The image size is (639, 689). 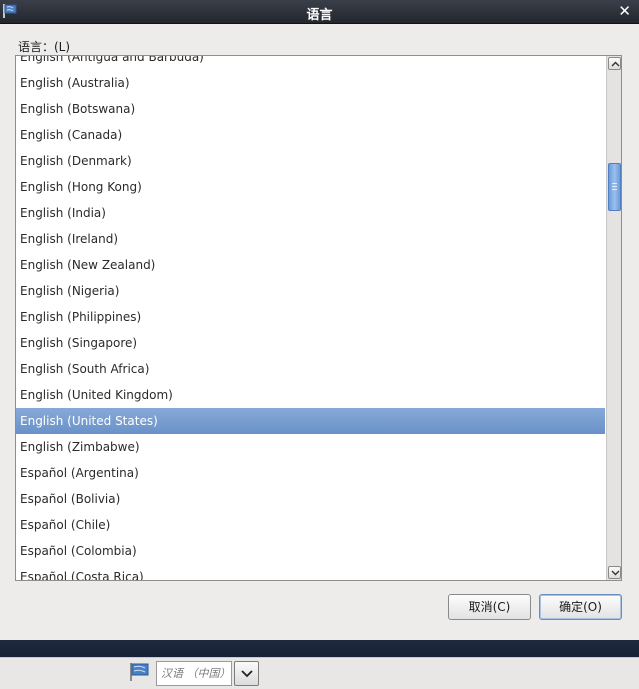 I want to click on list-item: Español (Colombia), so click(x=310, y=551).